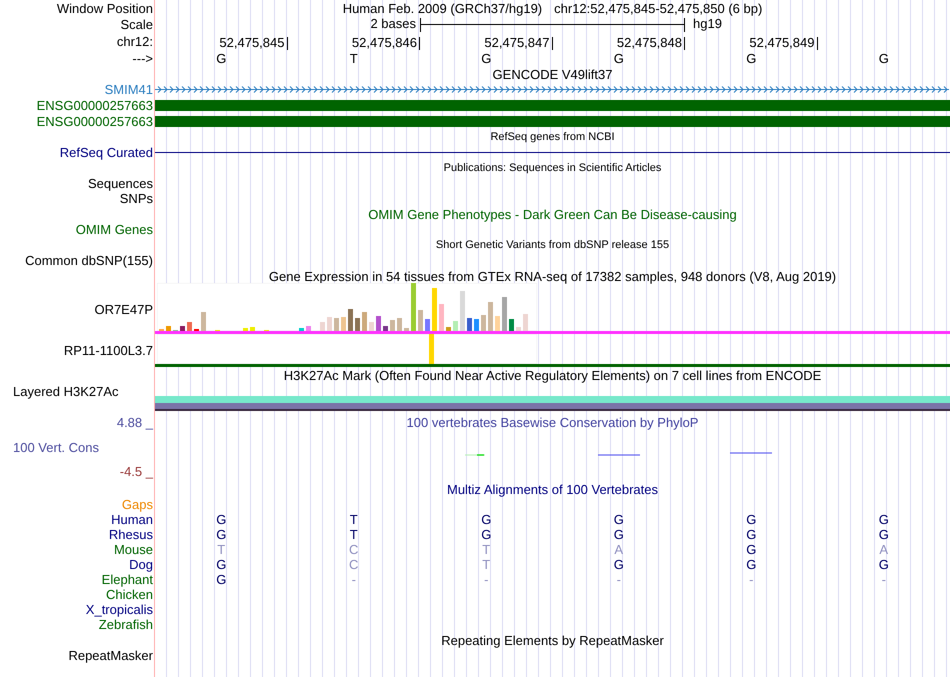 The width and height of the screenshot is (950, 677). I want to click on track-title: GENCODE V49lift37, so click(552, 74).